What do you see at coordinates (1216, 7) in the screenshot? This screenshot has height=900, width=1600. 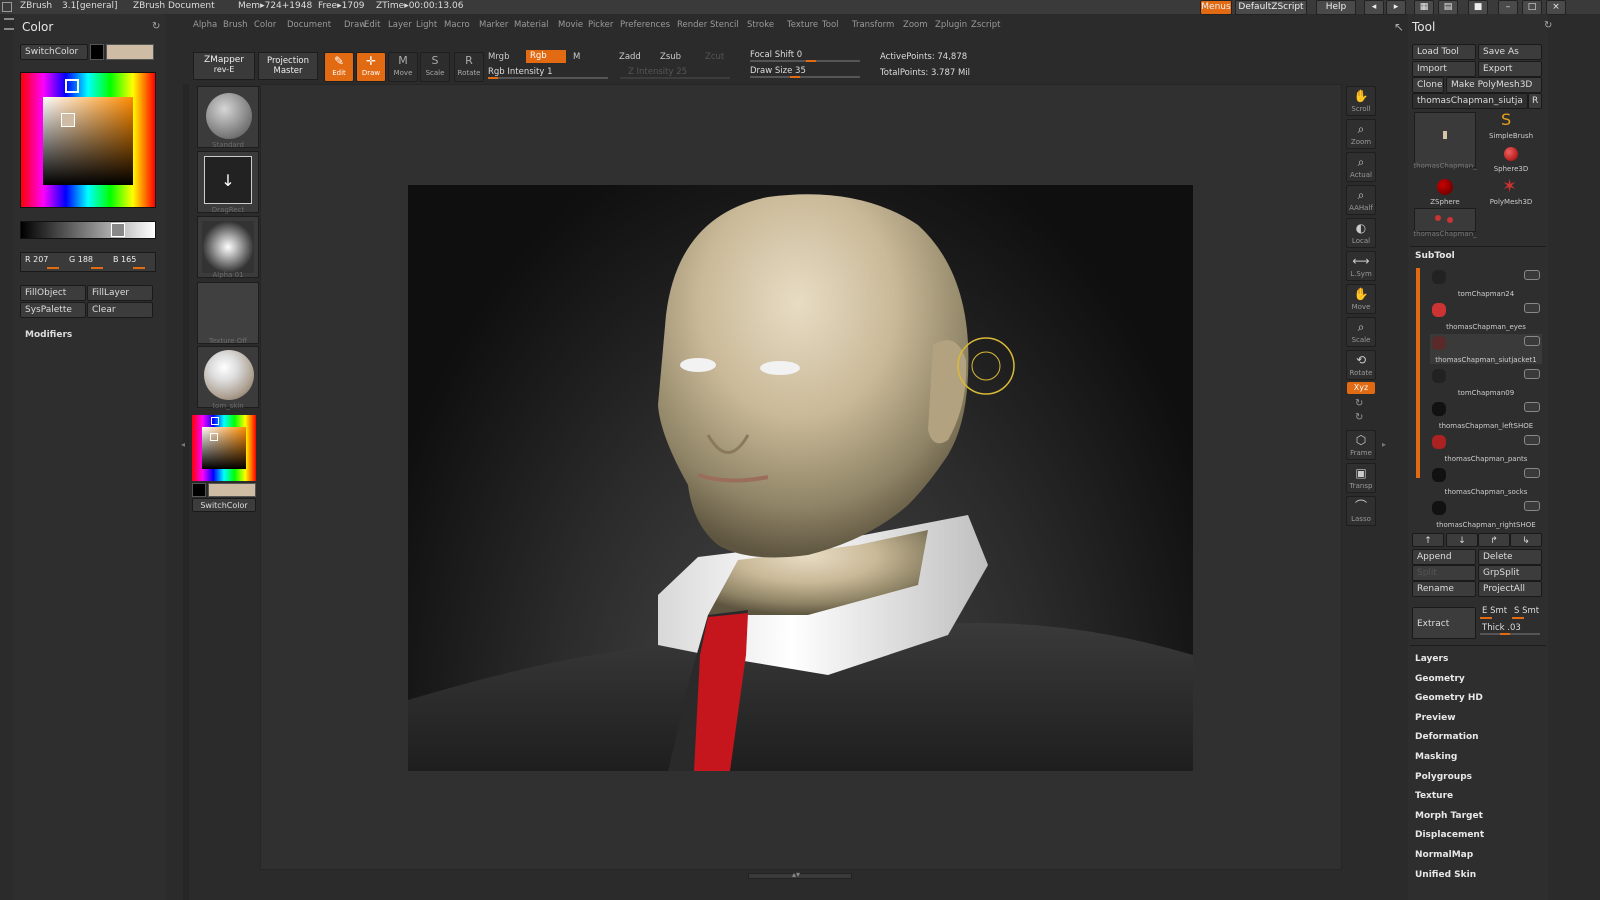 I see `menus-button: Menus` at bounding box center [1216, 7].